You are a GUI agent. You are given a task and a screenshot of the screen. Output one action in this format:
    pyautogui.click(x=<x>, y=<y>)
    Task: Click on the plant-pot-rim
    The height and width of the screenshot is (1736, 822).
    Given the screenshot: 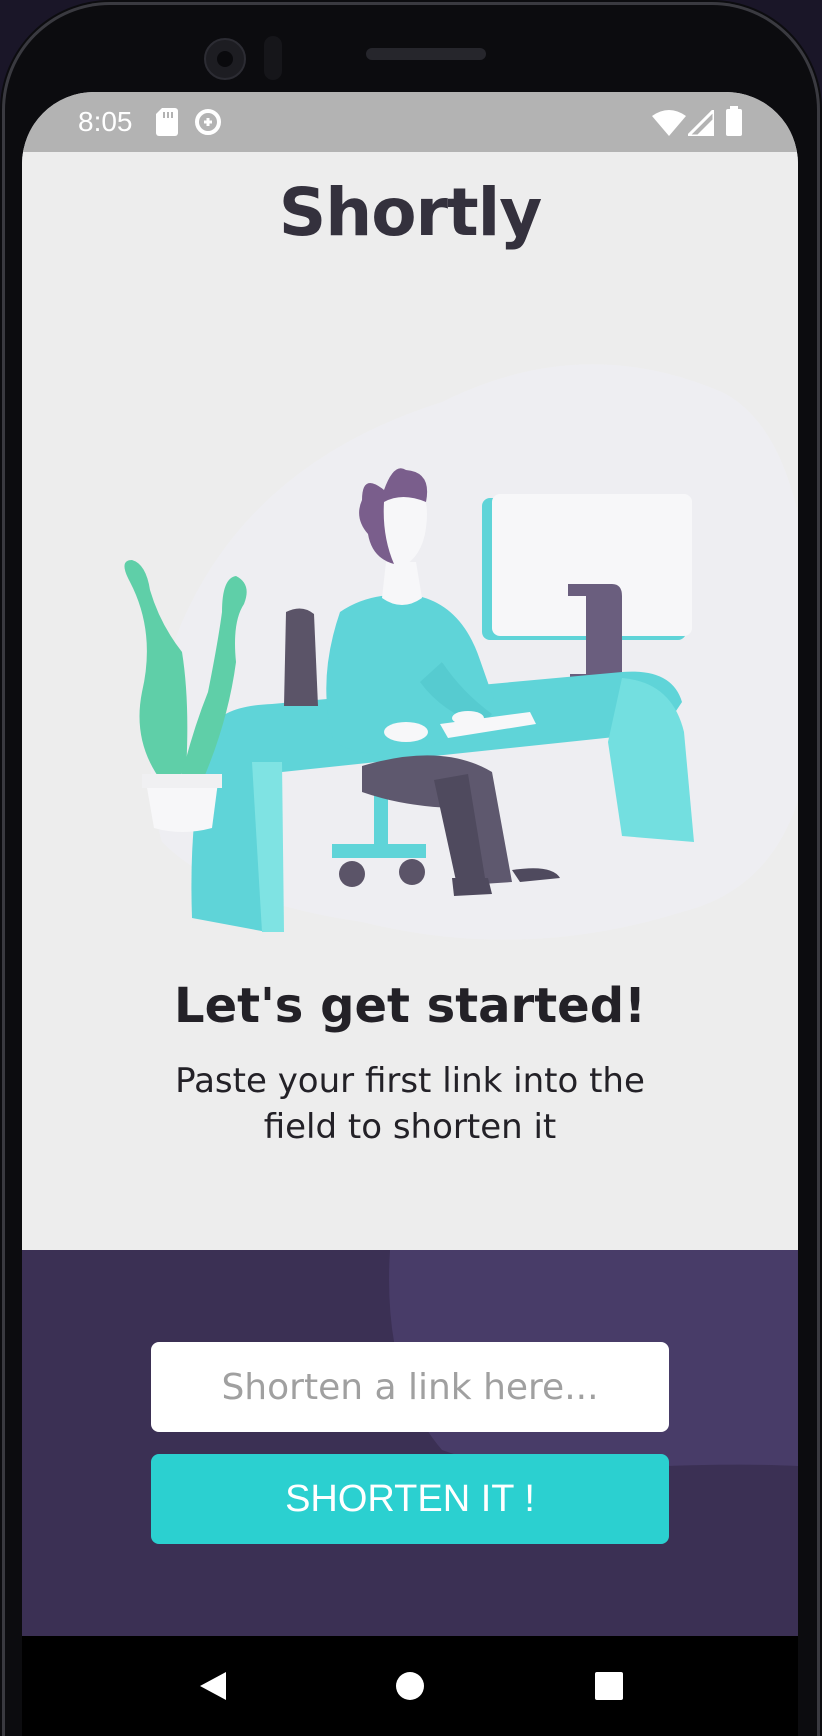 What is the action you would take?
    pyautogui.click(x=182, y=781)
    